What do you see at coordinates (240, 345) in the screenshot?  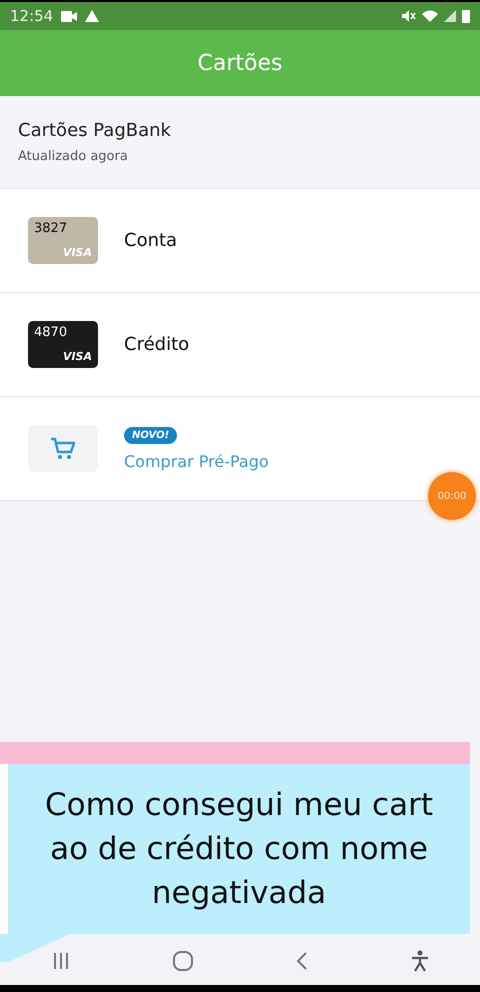 I see `card-row: 4870 VISA Crédito` at bounding box center [240, 345].